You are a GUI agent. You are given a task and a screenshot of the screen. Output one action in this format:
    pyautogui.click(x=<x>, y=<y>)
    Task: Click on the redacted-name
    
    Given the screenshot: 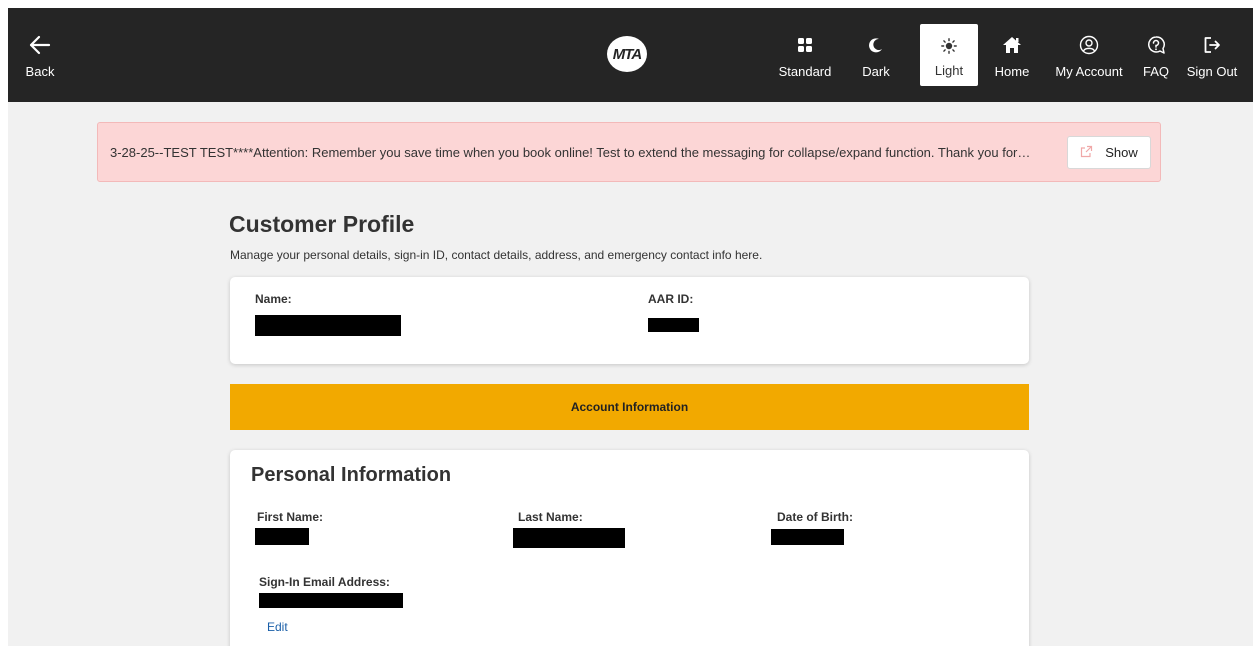 What is the action you would take?
    pyautogui.click(x=328, y=325)
    